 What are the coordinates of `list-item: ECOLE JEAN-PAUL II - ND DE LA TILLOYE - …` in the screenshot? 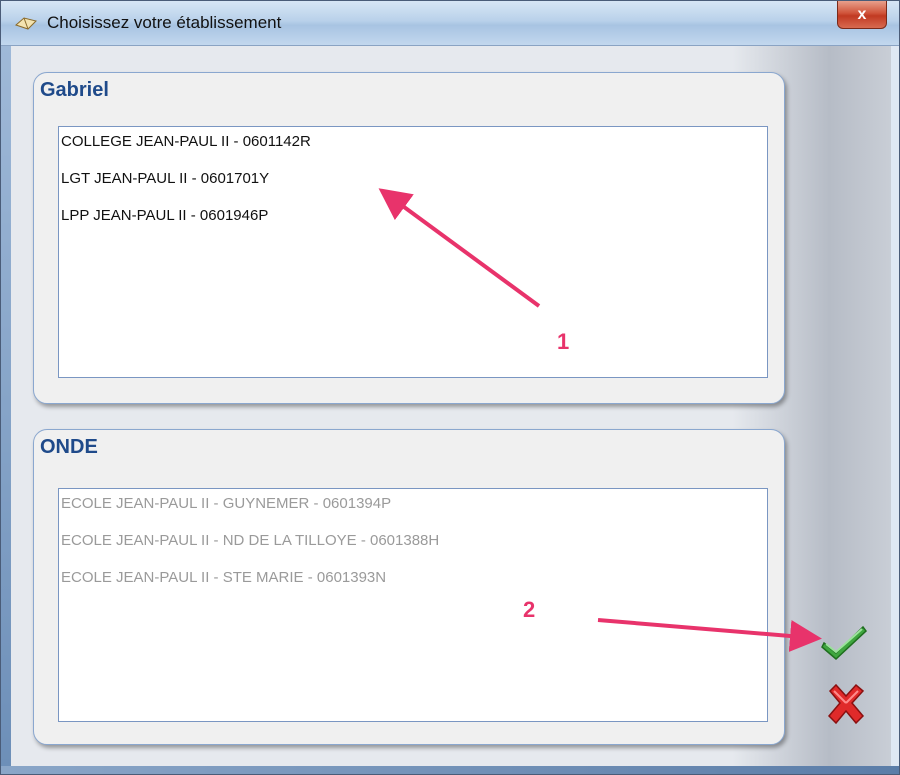 It's located at (413, 544).